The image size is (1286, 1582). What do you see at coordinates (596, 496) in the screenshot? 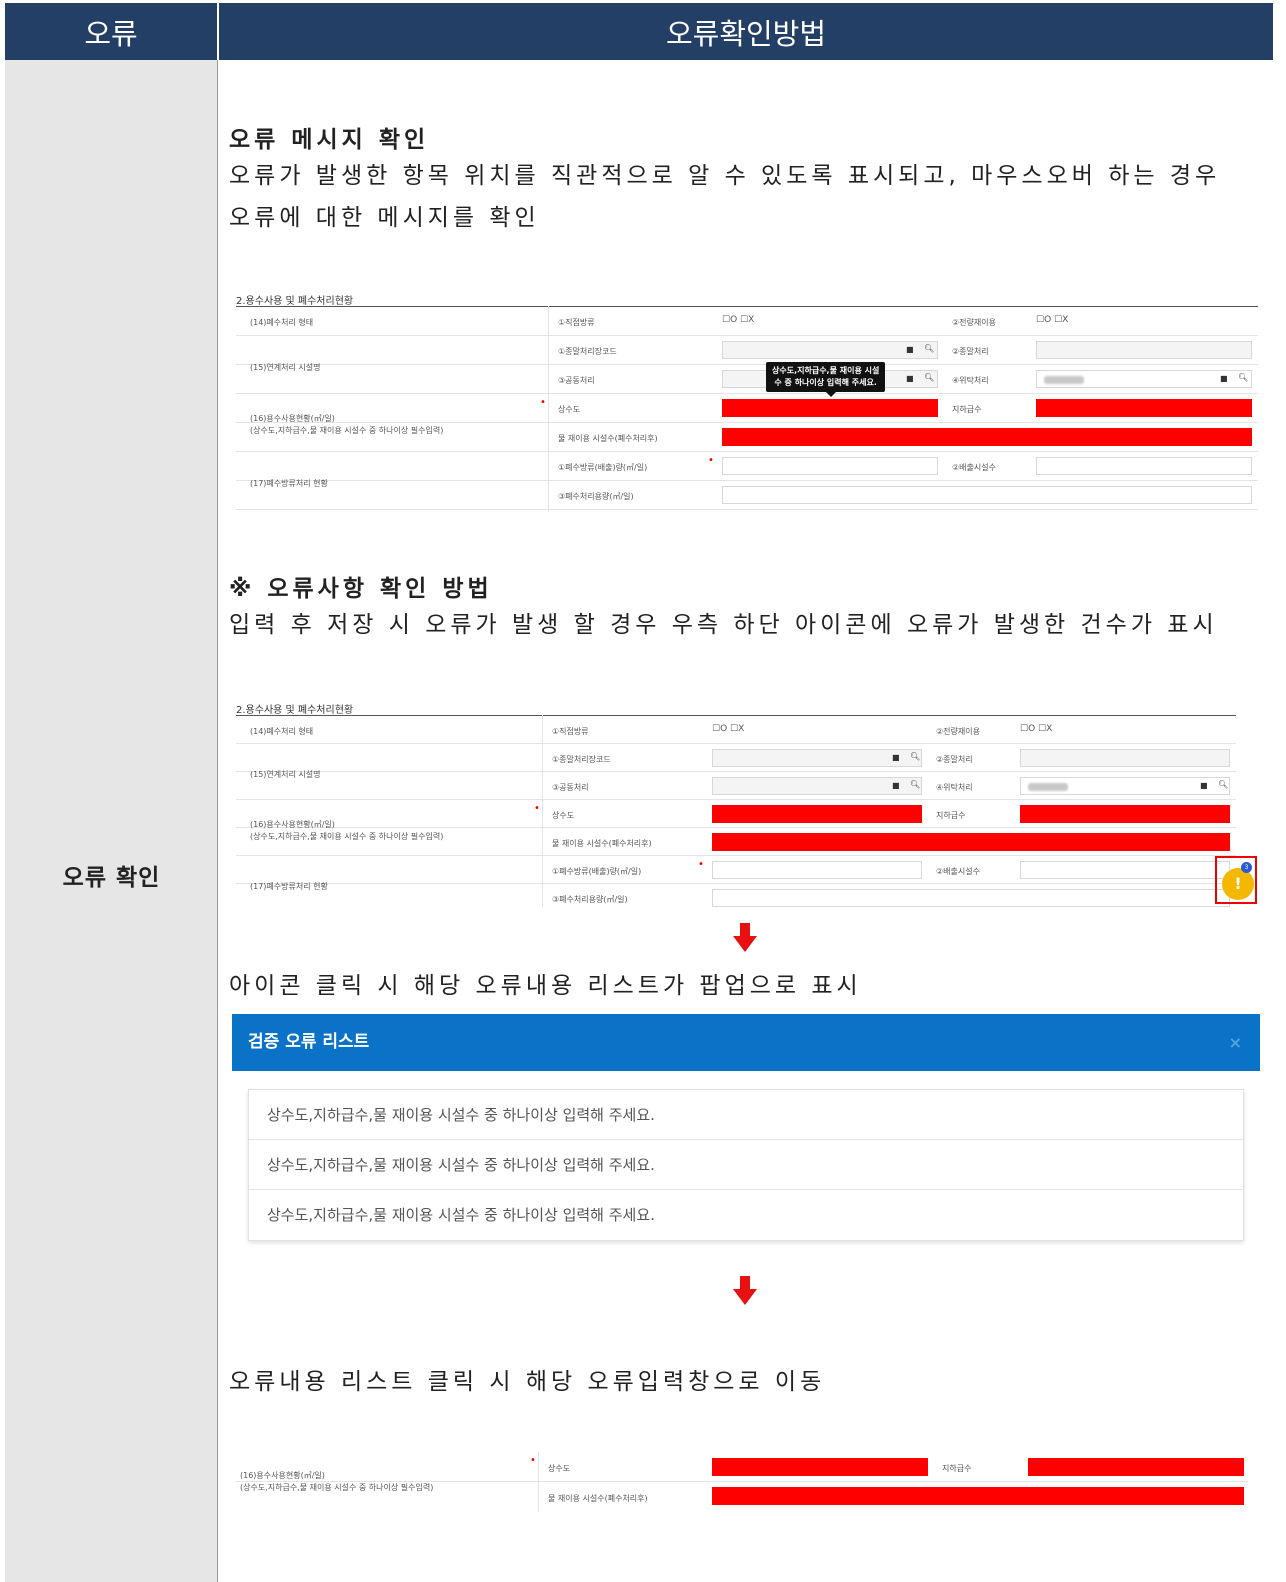
I see `treat-label: ③폐수처리용량(㎥/일)` at bounding box center [596, 496].